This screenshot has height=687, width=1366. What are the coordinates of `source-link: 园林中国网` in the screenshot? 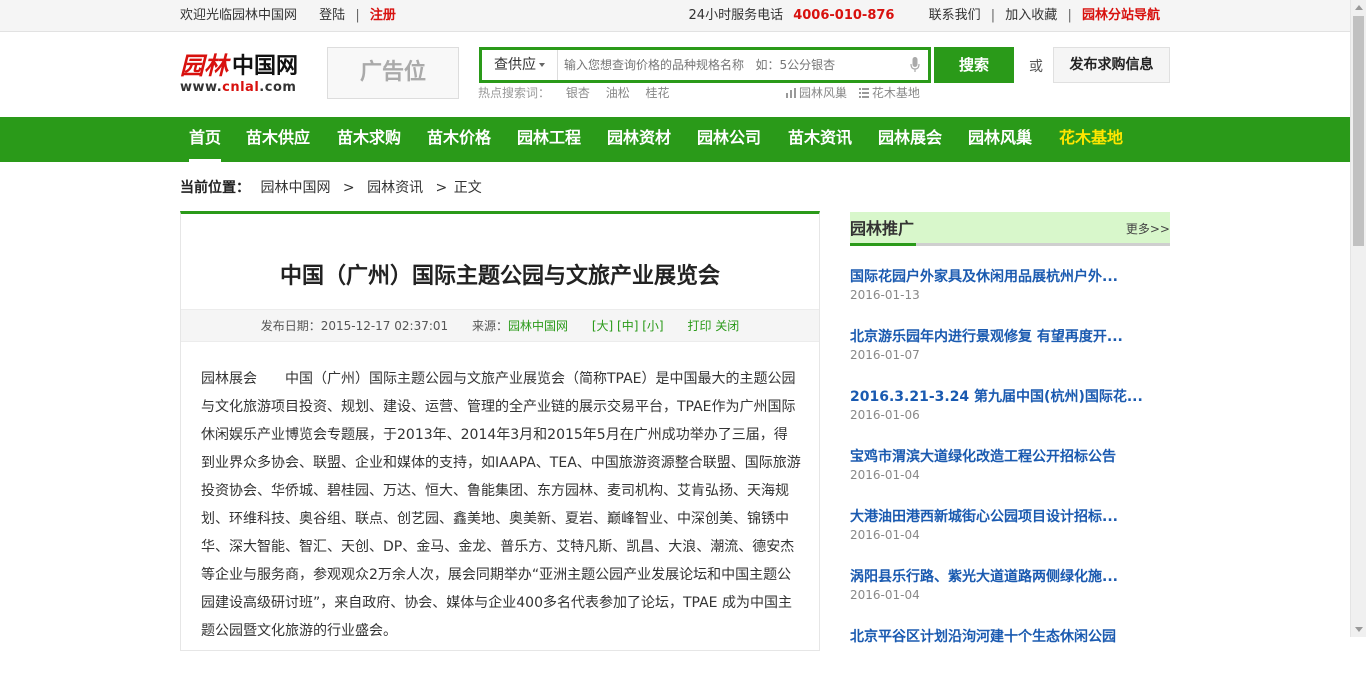 It's located at (538, 326).